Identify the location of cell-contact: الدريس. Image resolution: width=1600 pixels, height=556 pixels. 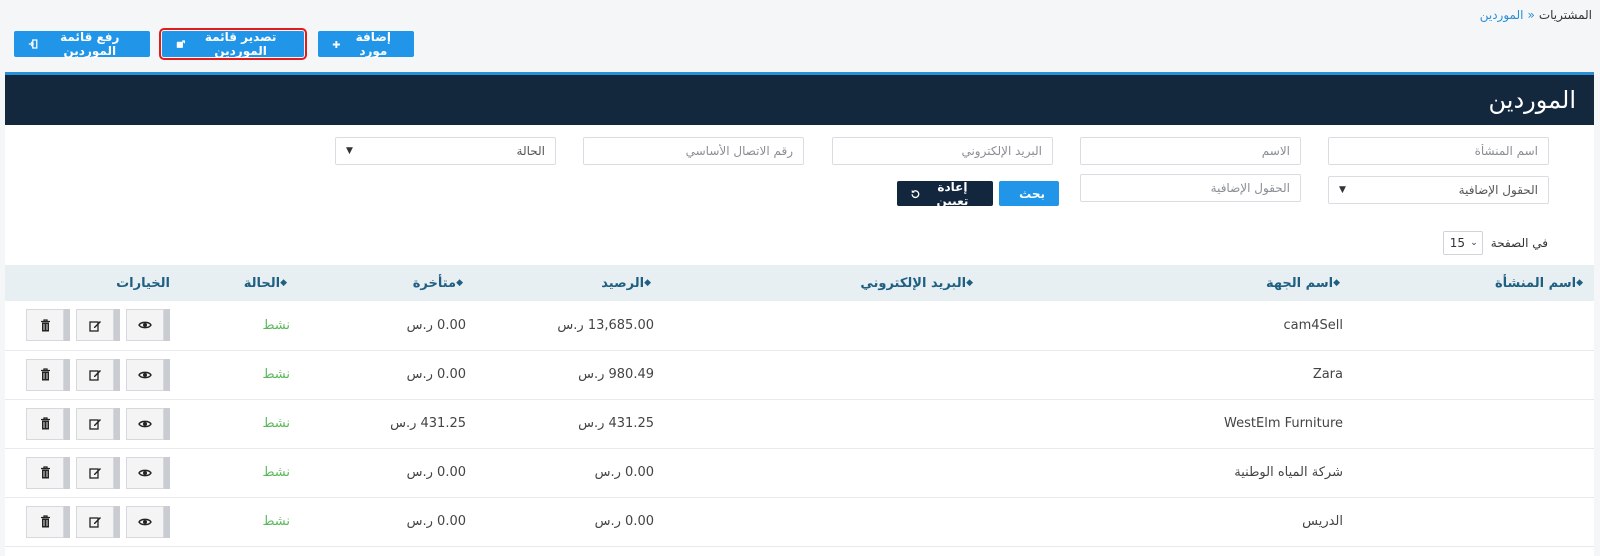
(1322, 521).